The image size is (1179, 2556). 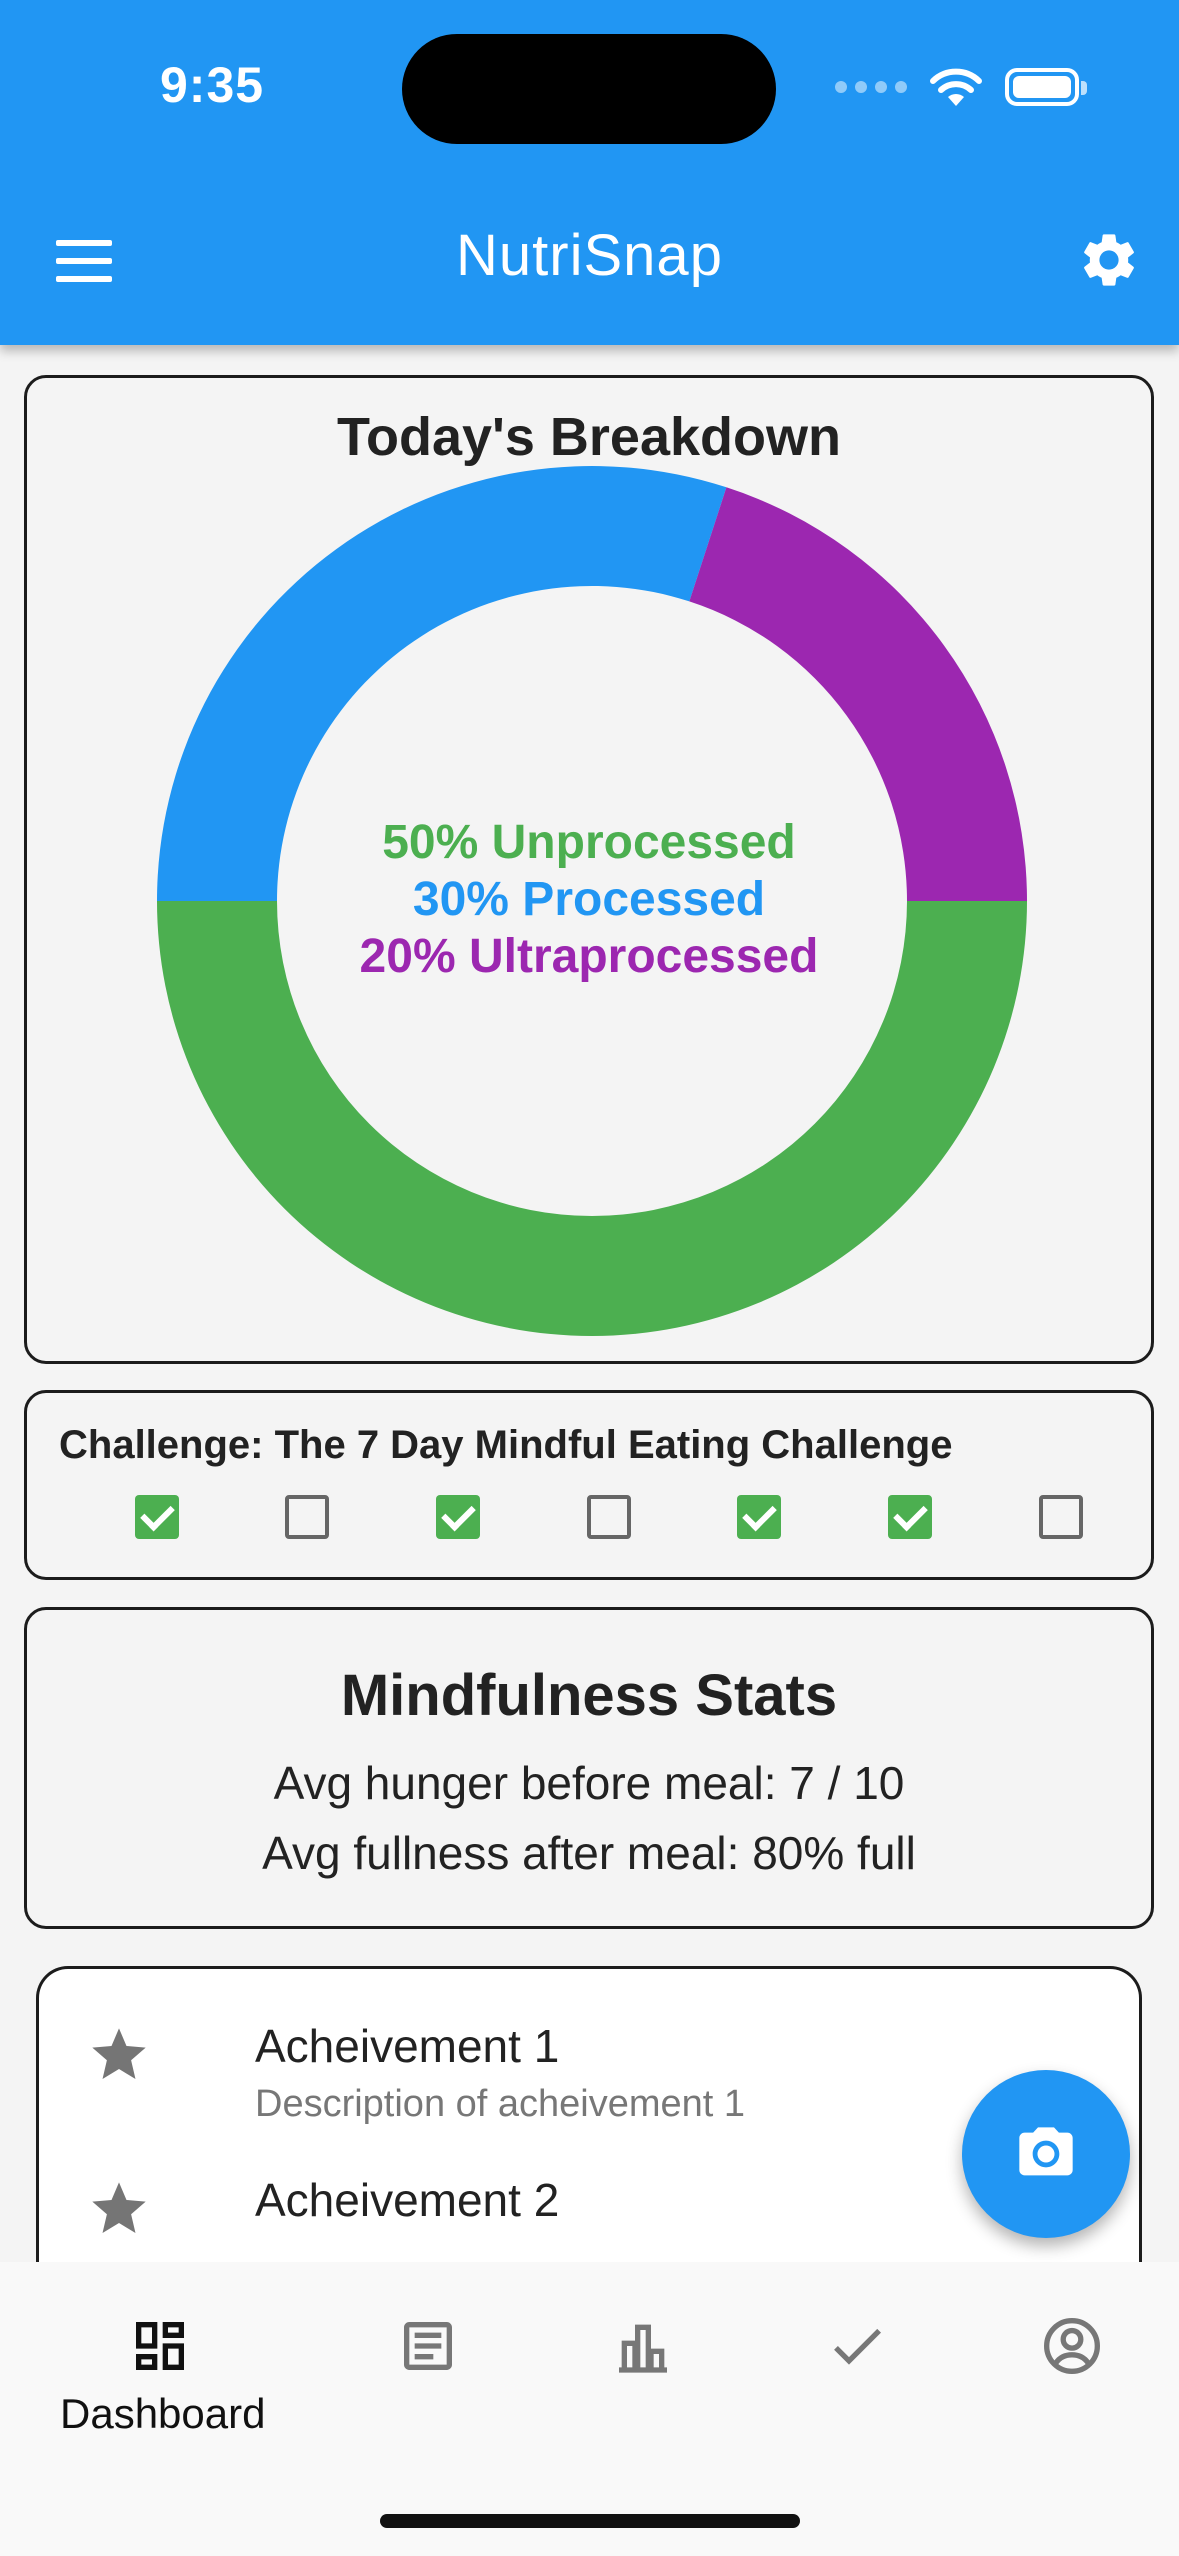 What do you see at coordinates (428, 2346) in the screenshot?
I see `journal-icon` at bounding box center [428, 2346].